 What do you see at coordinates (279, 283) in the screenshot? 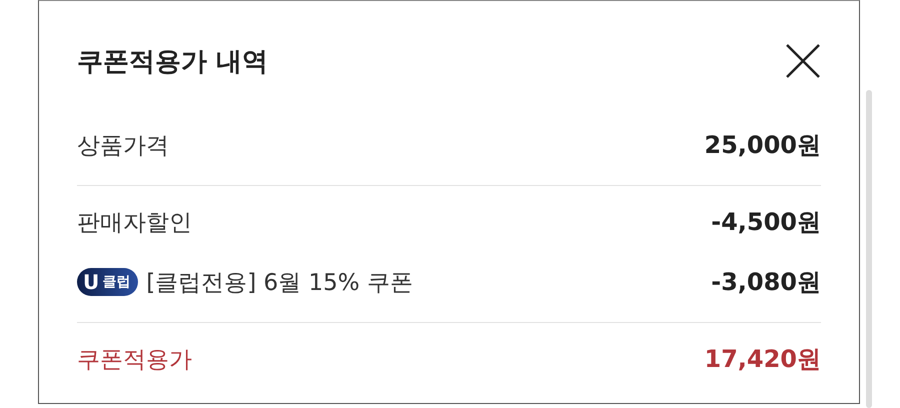
I see `coupon-label: [클럽전용] 6월 15% 쿠폰` at bounding box center [279, 283].